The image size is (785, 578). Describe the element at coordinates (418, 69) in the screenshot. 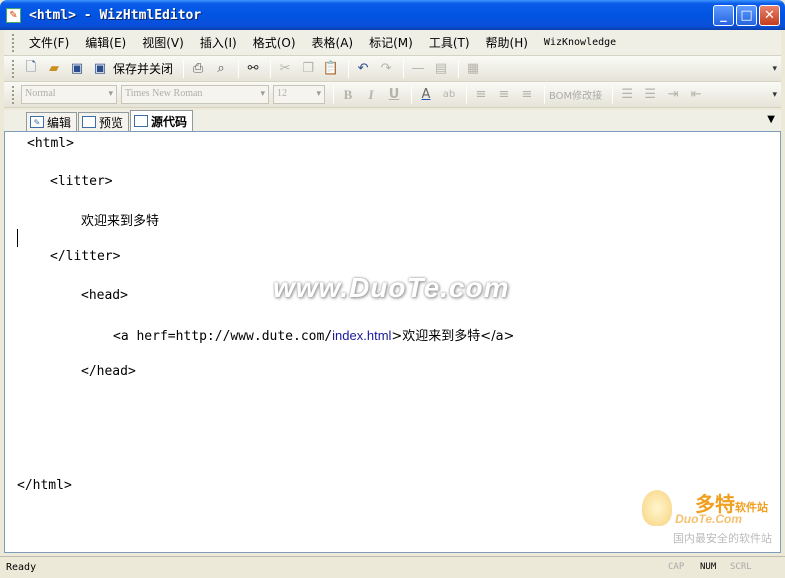

I see `horizontal-rule-icon: —` at that location.